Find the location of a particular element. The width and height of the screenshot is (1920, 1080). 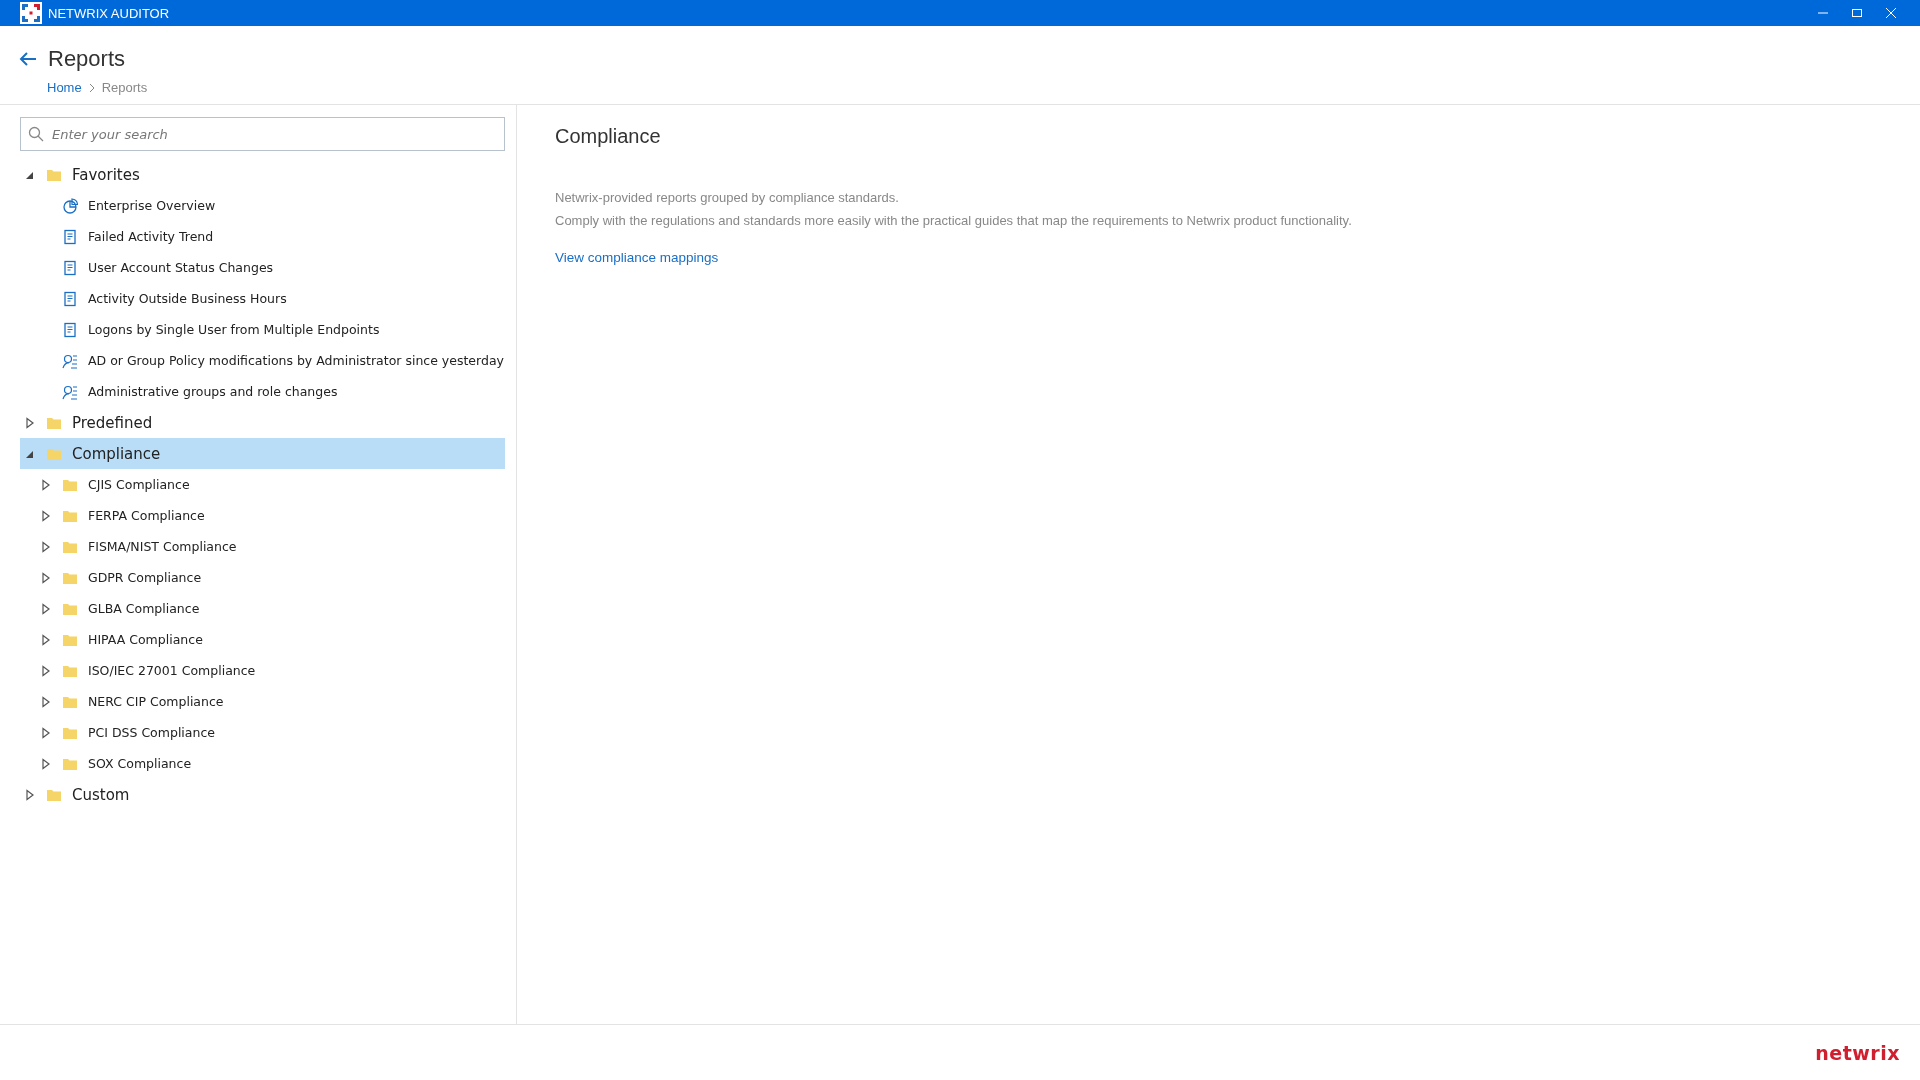

tree-item: FISMA/NIST Compliance is located at coordinates (262, 546).